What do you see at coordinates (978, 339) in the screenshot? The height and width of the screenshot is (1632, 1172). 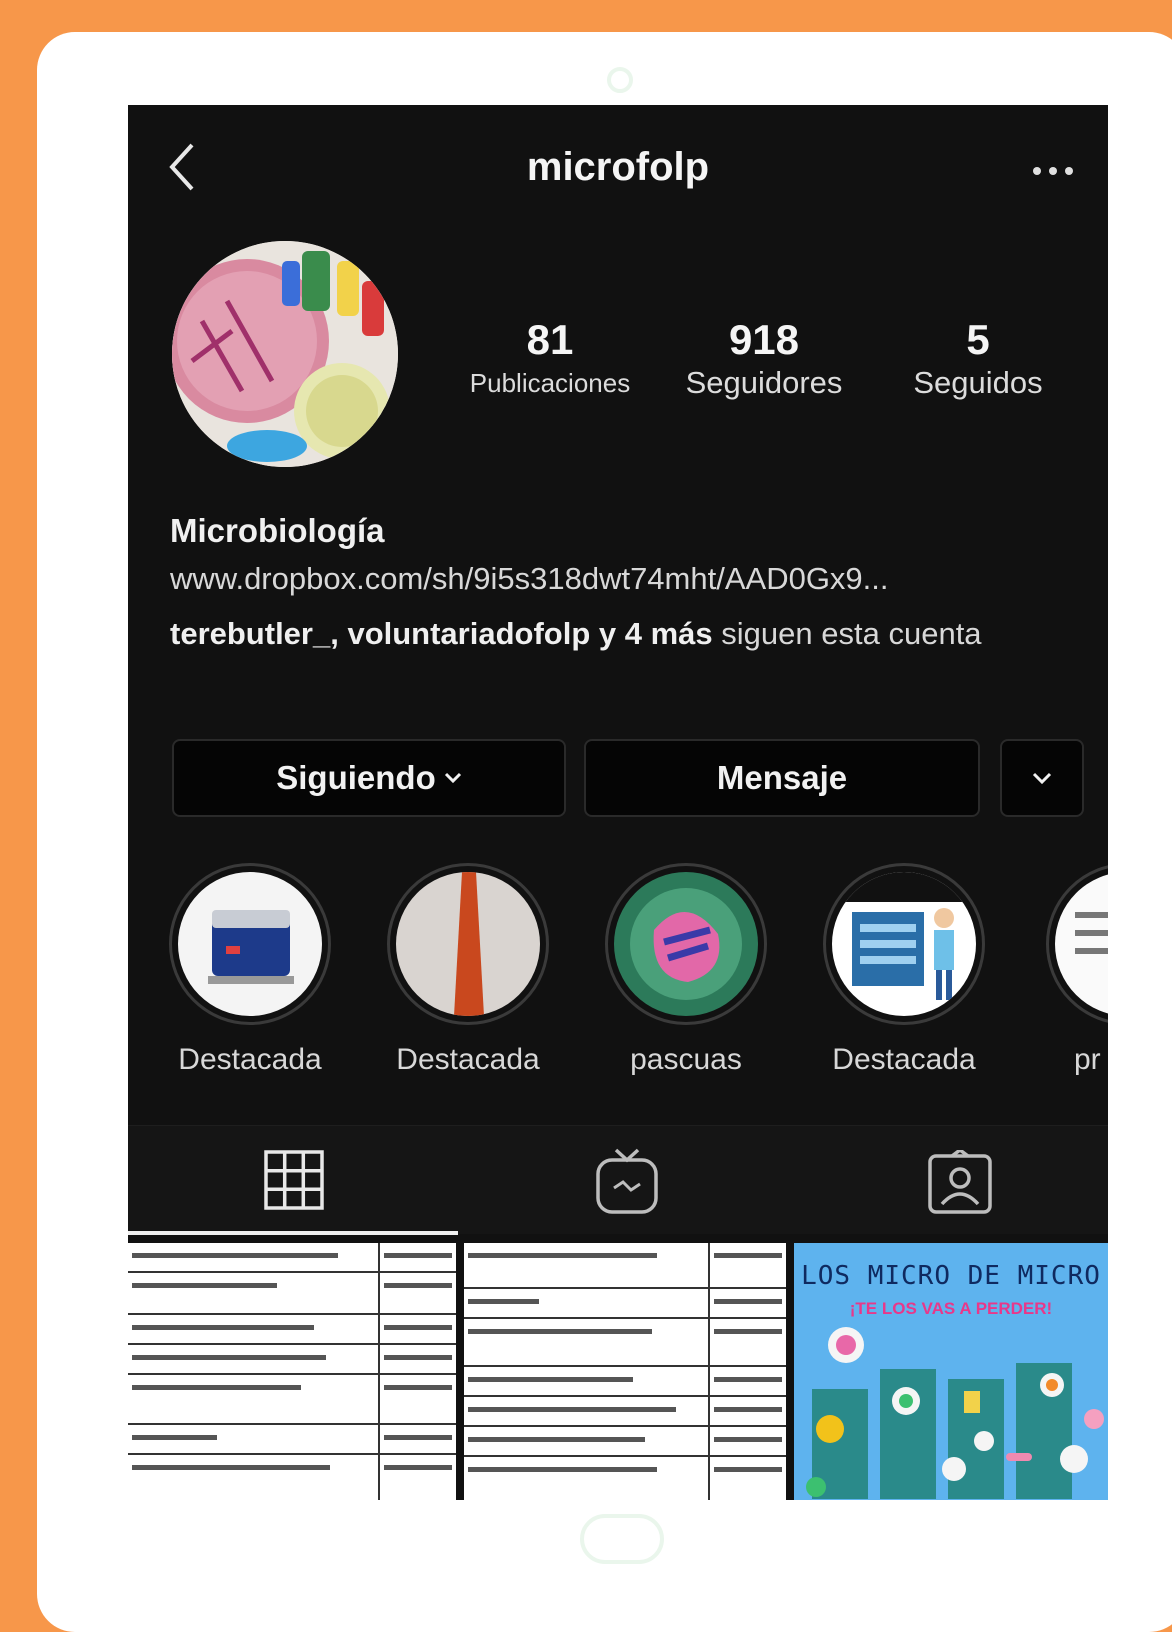 I see `stat-following-count: 5` at bounding box center [978, 339].